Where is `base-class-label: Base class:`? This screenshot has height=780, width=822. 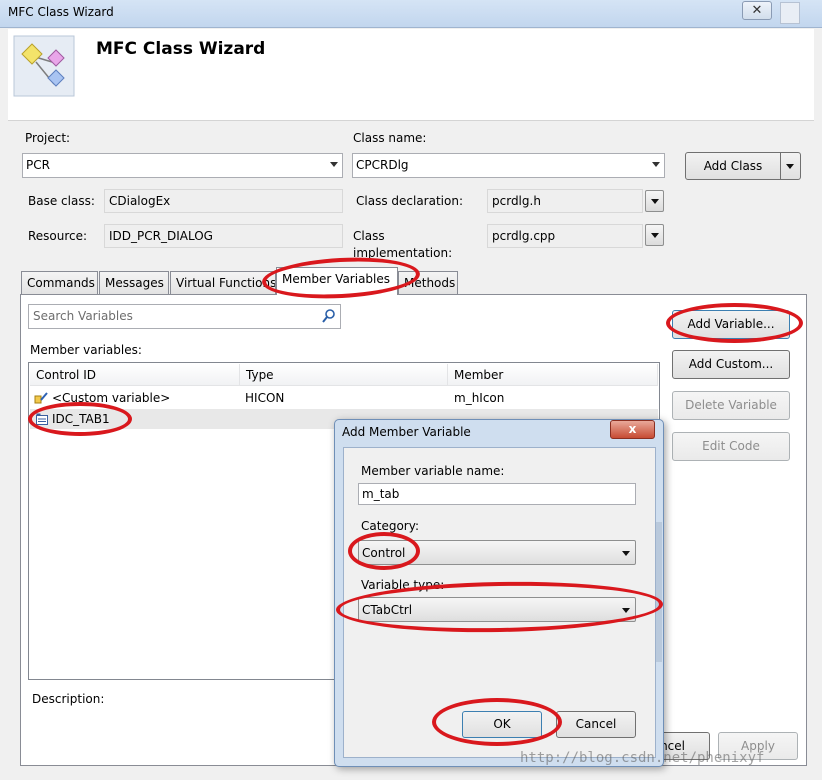 base-class-label: Base class: is located at coordinates (61, 201).